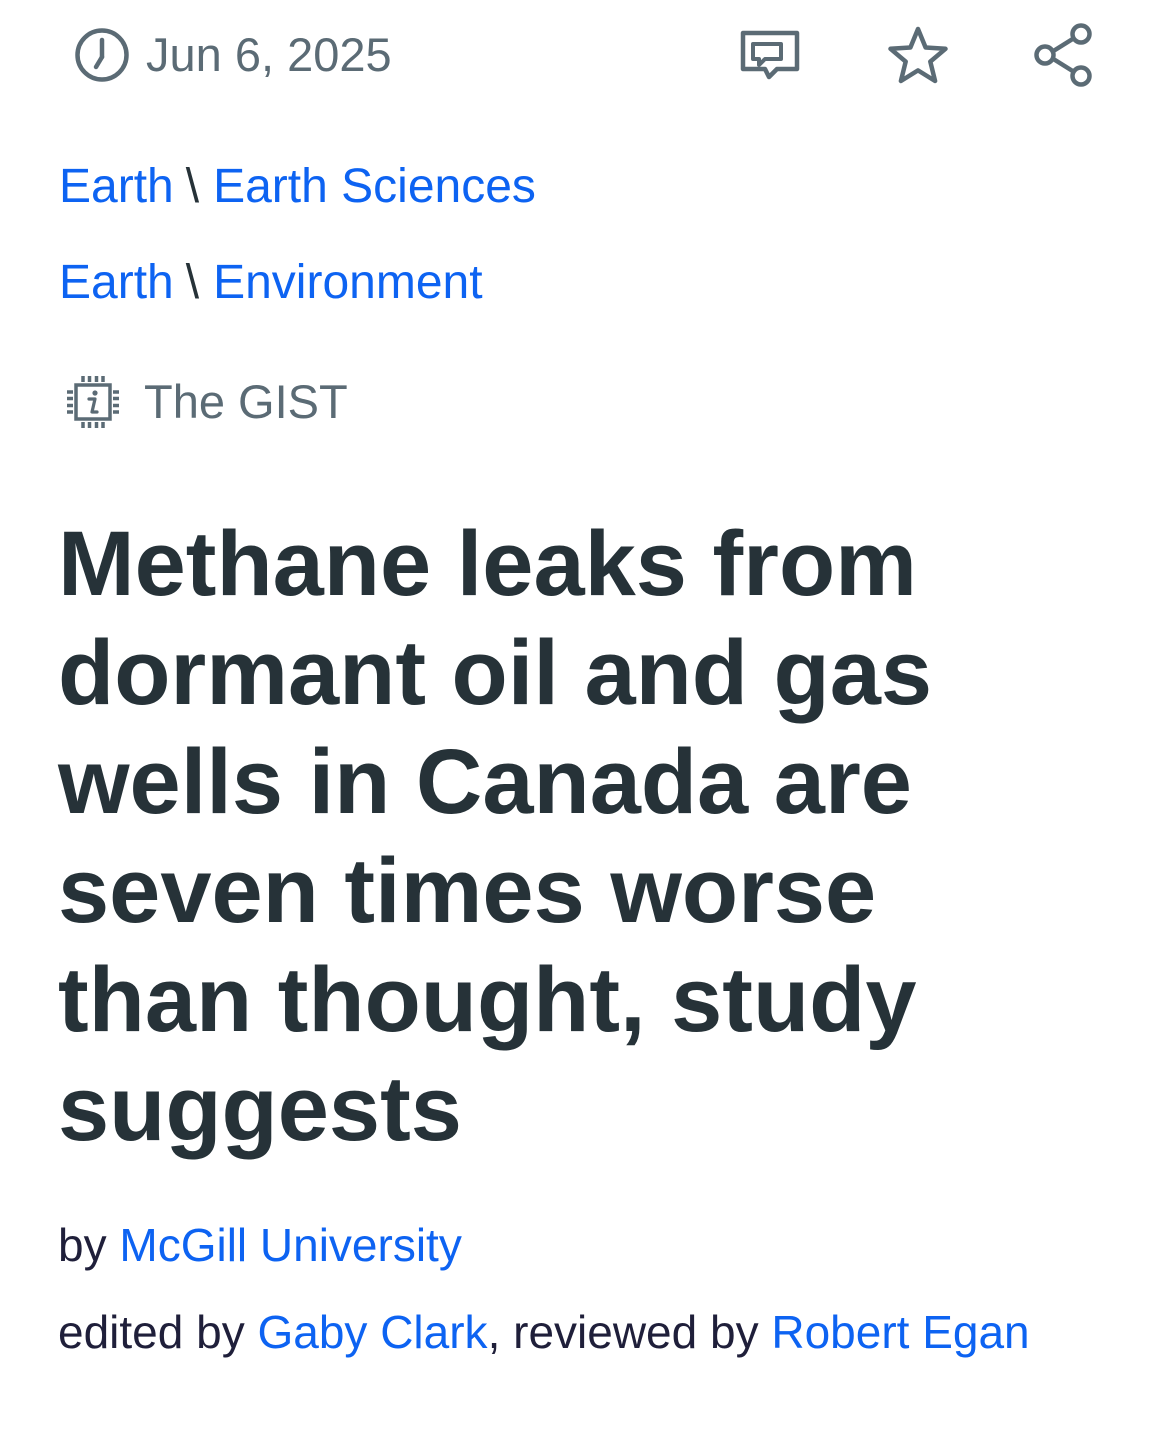  What do you see at coordinates (102, 55) in the screenshot?
I see `clock-icon` at bounding box center [102, 55].